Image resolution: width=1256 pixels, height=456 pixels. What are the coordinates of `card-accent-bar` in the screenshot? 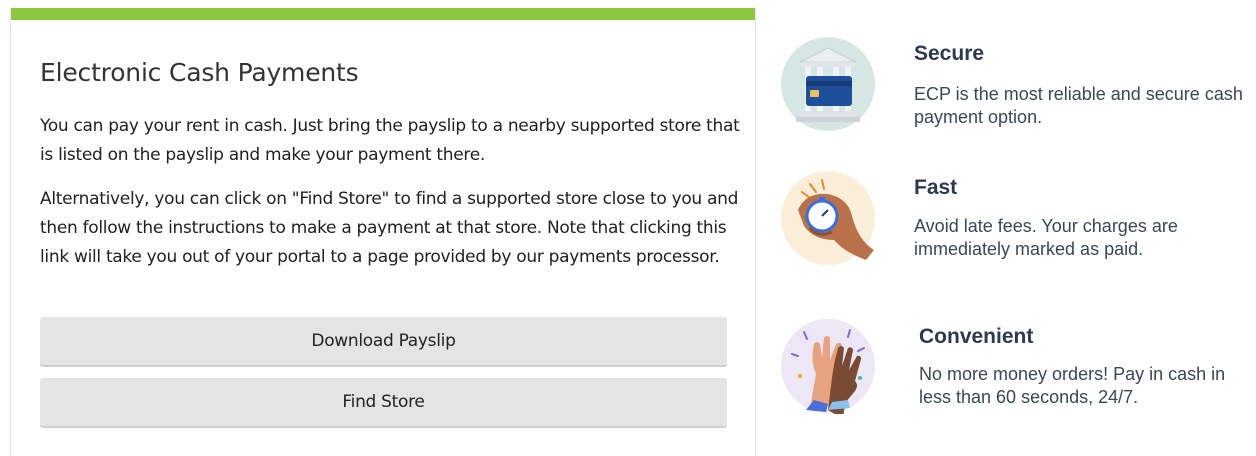 It's located at (383, 14).